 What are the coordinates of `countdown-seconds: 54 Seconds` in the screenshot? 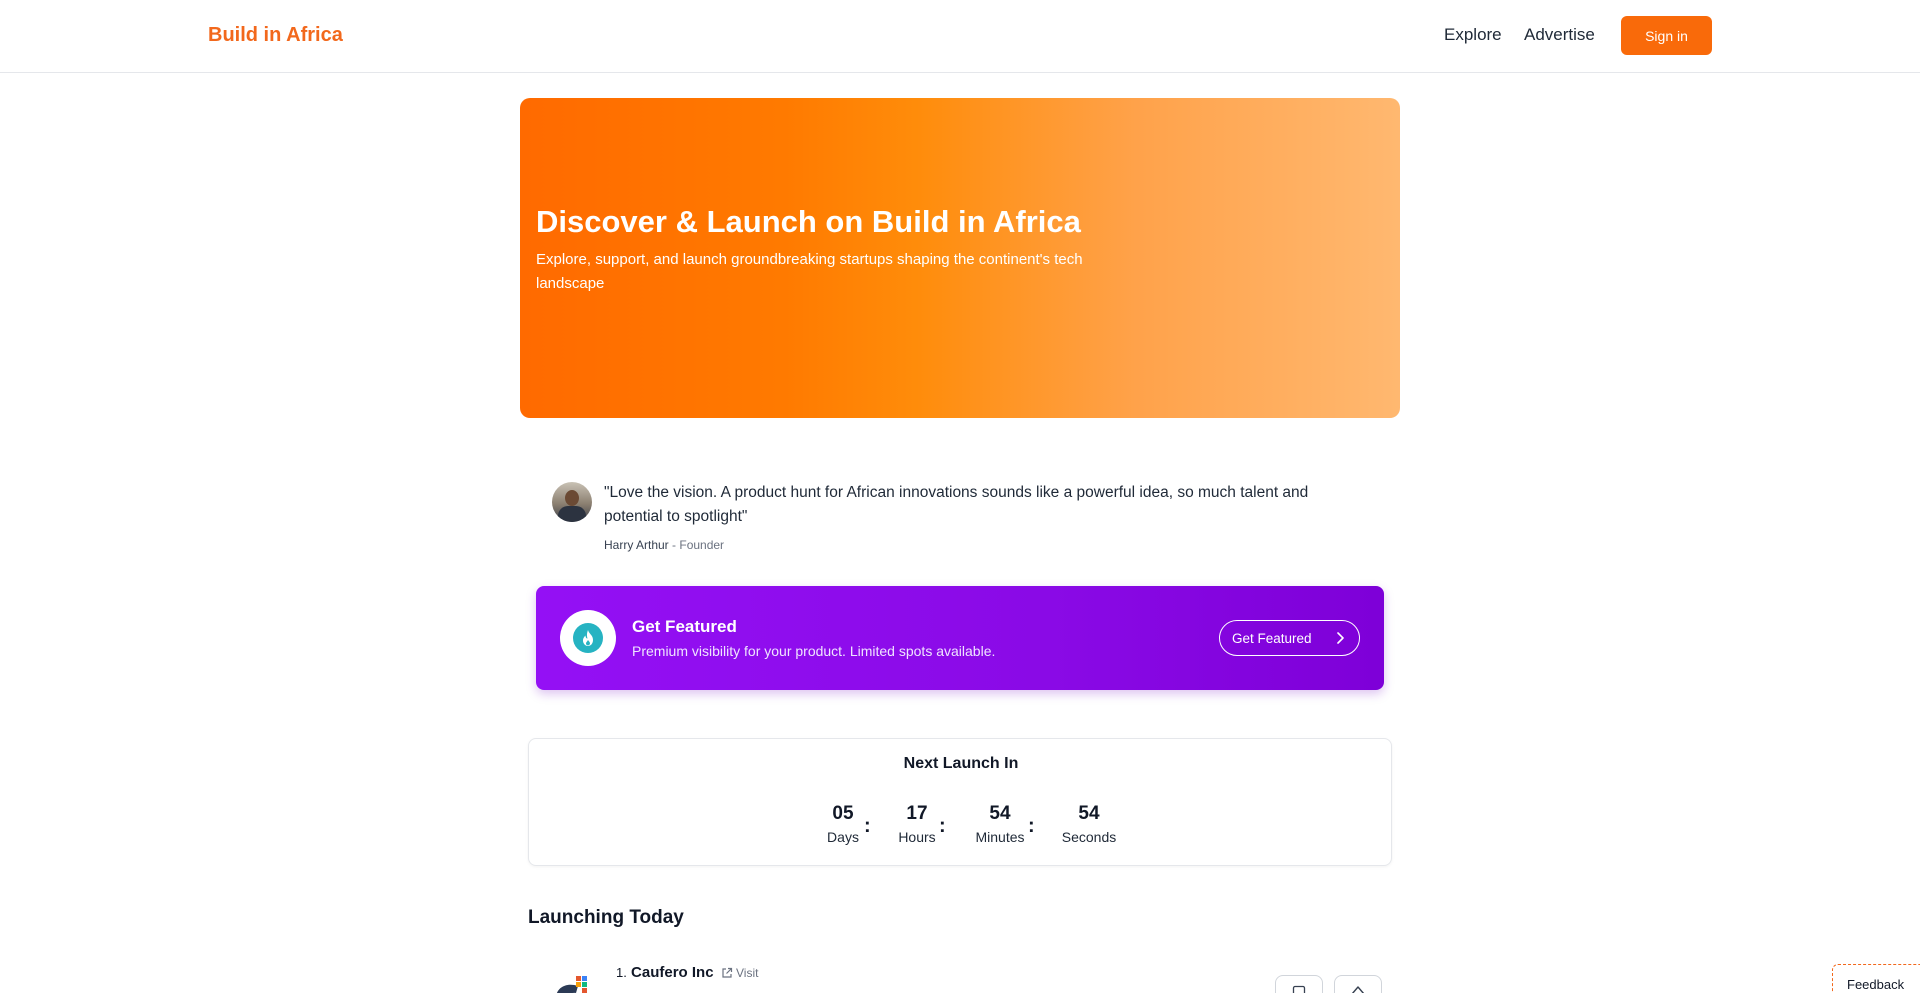 It's located at (1089, 824).